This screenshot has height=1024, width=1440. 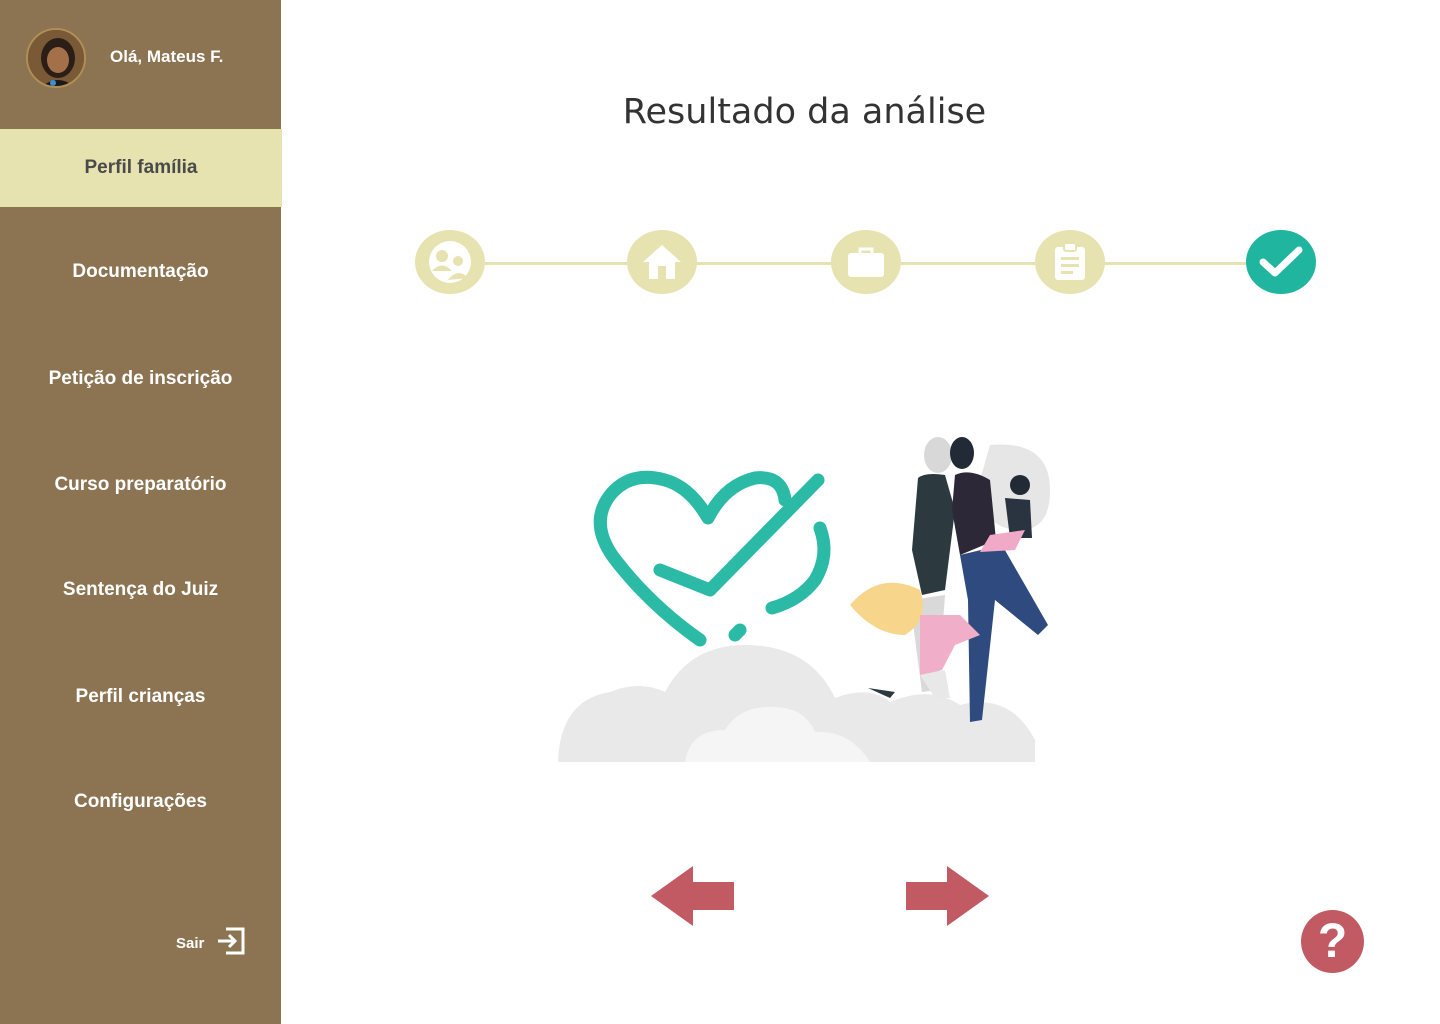 What do you see at coordinates (167, 56) in the screenshot?
I see `user-greeting: Olá, Mateus F.` at bounding box center [167, 56].